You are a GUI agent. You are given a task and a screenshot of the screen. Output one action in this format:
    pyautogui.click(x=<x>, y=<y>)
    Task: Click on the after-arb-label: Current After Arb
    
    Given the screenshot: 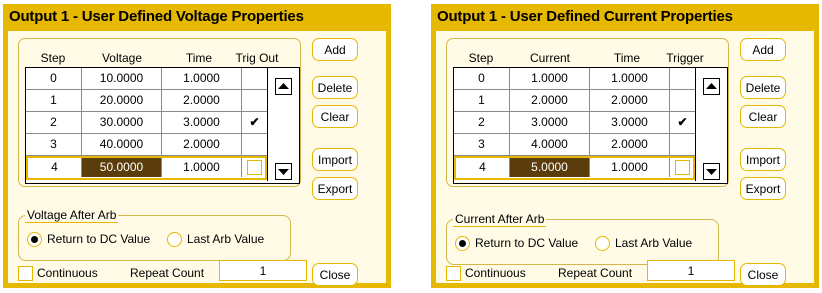 What is the action you would take?
    pyautogui.click(x=500, y=219)
    